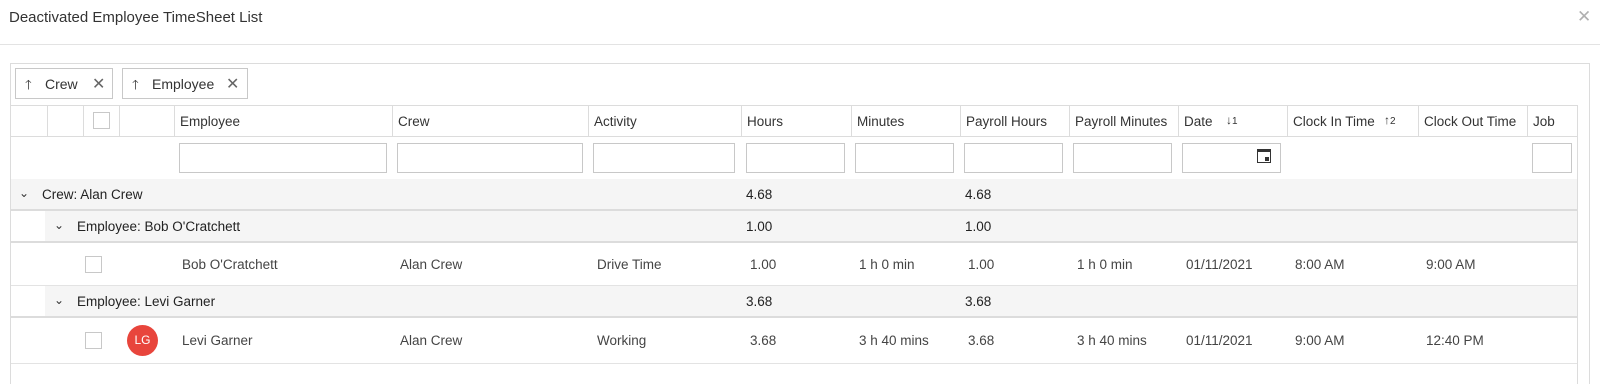 This screenshot has height=384, width=1600. Describe the element at coordinates (978, 194) in the screenshot. I see `group-sum-payroll-hours: 4.68` at that location.